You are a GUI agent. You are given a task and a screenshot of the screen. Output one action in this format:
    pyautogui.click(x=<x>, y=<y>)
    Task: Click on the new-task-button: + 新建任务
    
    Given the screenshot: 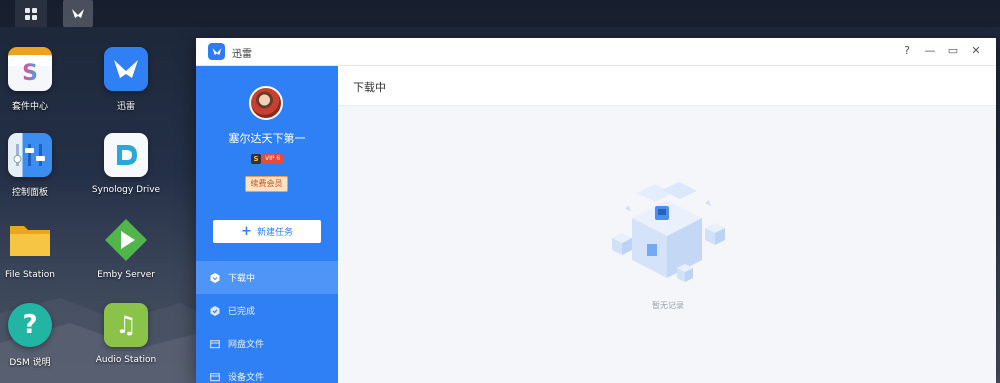 What is the action you would take?
    pyautogui.click(x=267, y=231)
    